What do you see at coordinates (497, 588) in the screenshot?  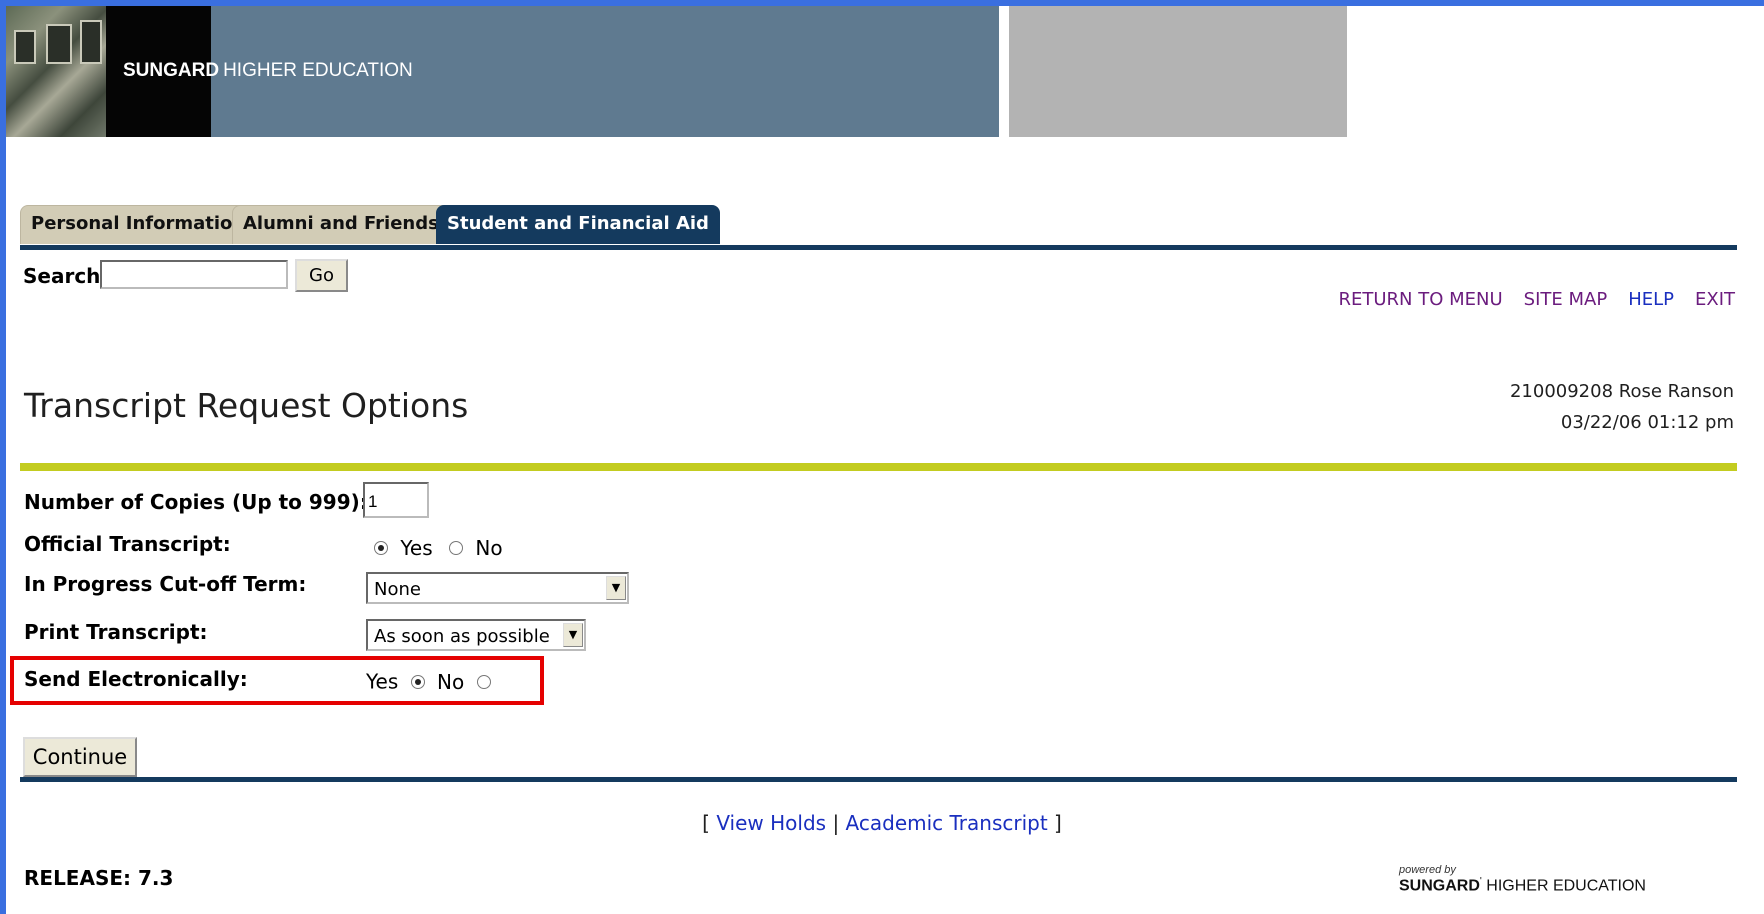 I see `cutoff-term-select: None ▼` at bounding box center [497, 588].